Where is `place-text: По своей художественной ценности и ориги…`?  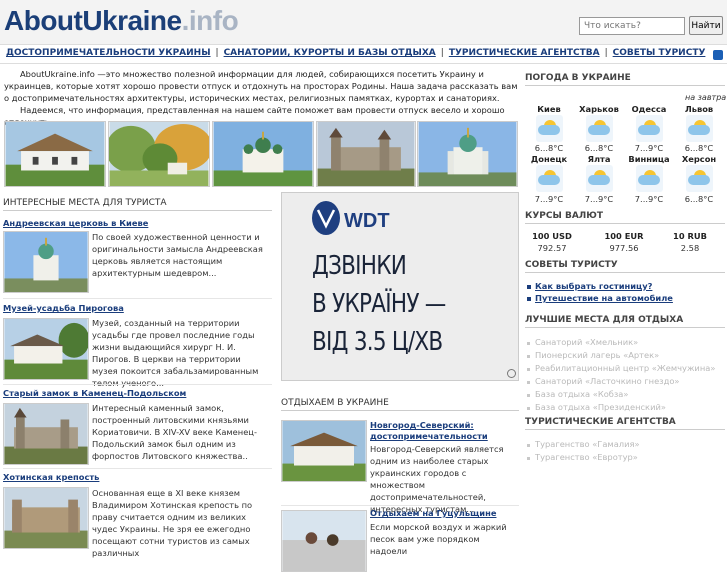
place-text: По своей художественной ценности и ориги… is located at coordinates (177, 255).